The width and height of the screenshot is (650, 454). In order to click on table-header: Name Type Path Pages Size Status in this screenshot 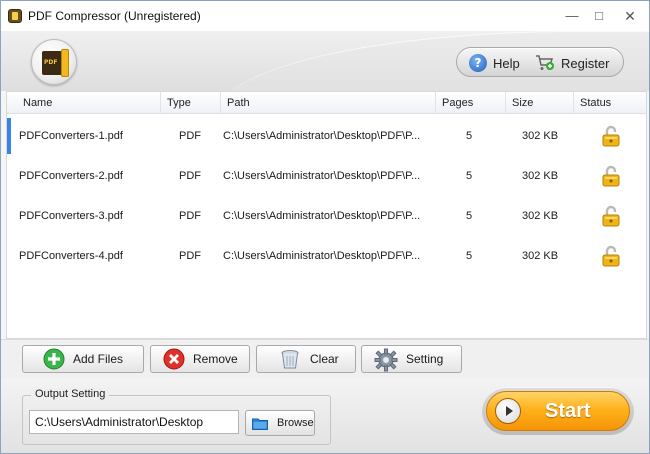, I will do `click(326, 103)`.